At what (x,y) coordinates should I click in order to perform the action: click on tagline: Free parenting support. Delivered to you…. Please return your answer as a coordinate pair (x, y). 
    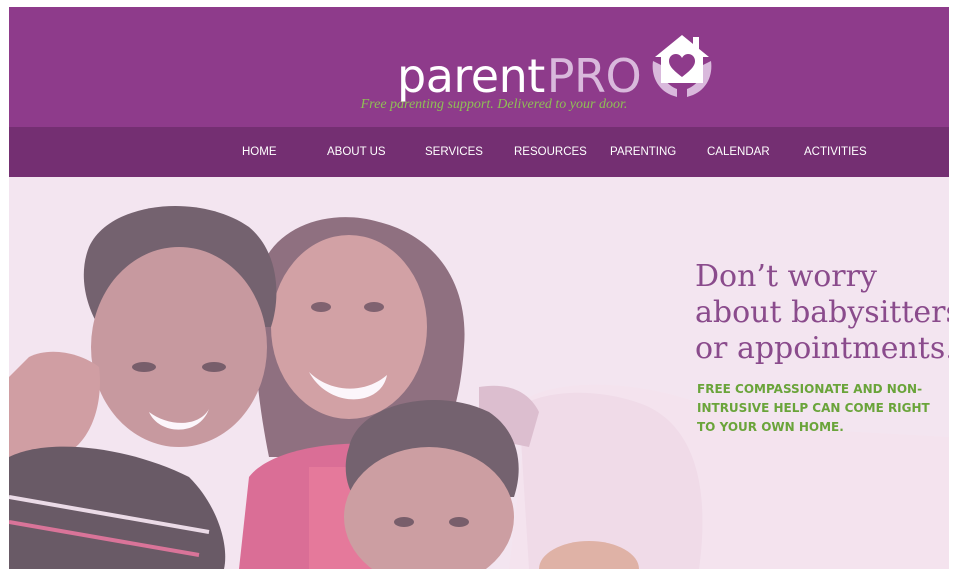
    Looking at the image, I should click on (494, 104).